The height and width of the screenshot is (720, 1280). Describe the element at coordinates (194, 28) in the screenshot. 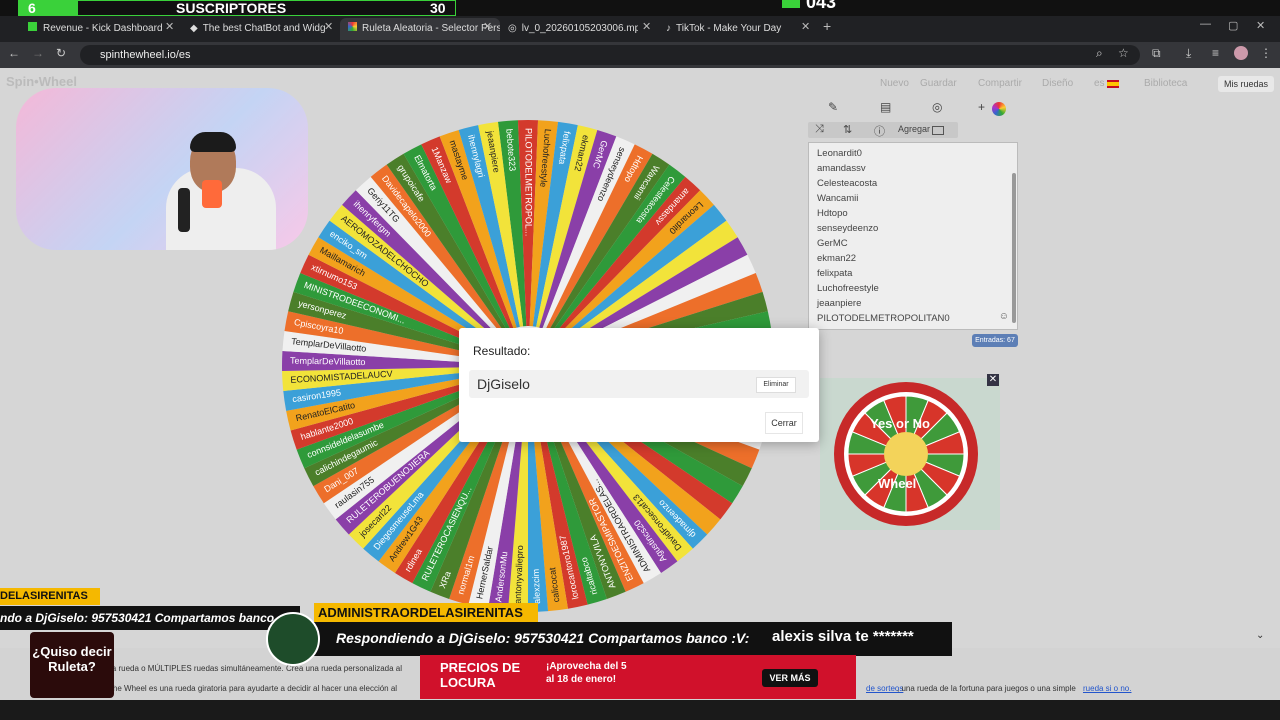

I see `chatbot-favicon-icon: ◆` at that location.